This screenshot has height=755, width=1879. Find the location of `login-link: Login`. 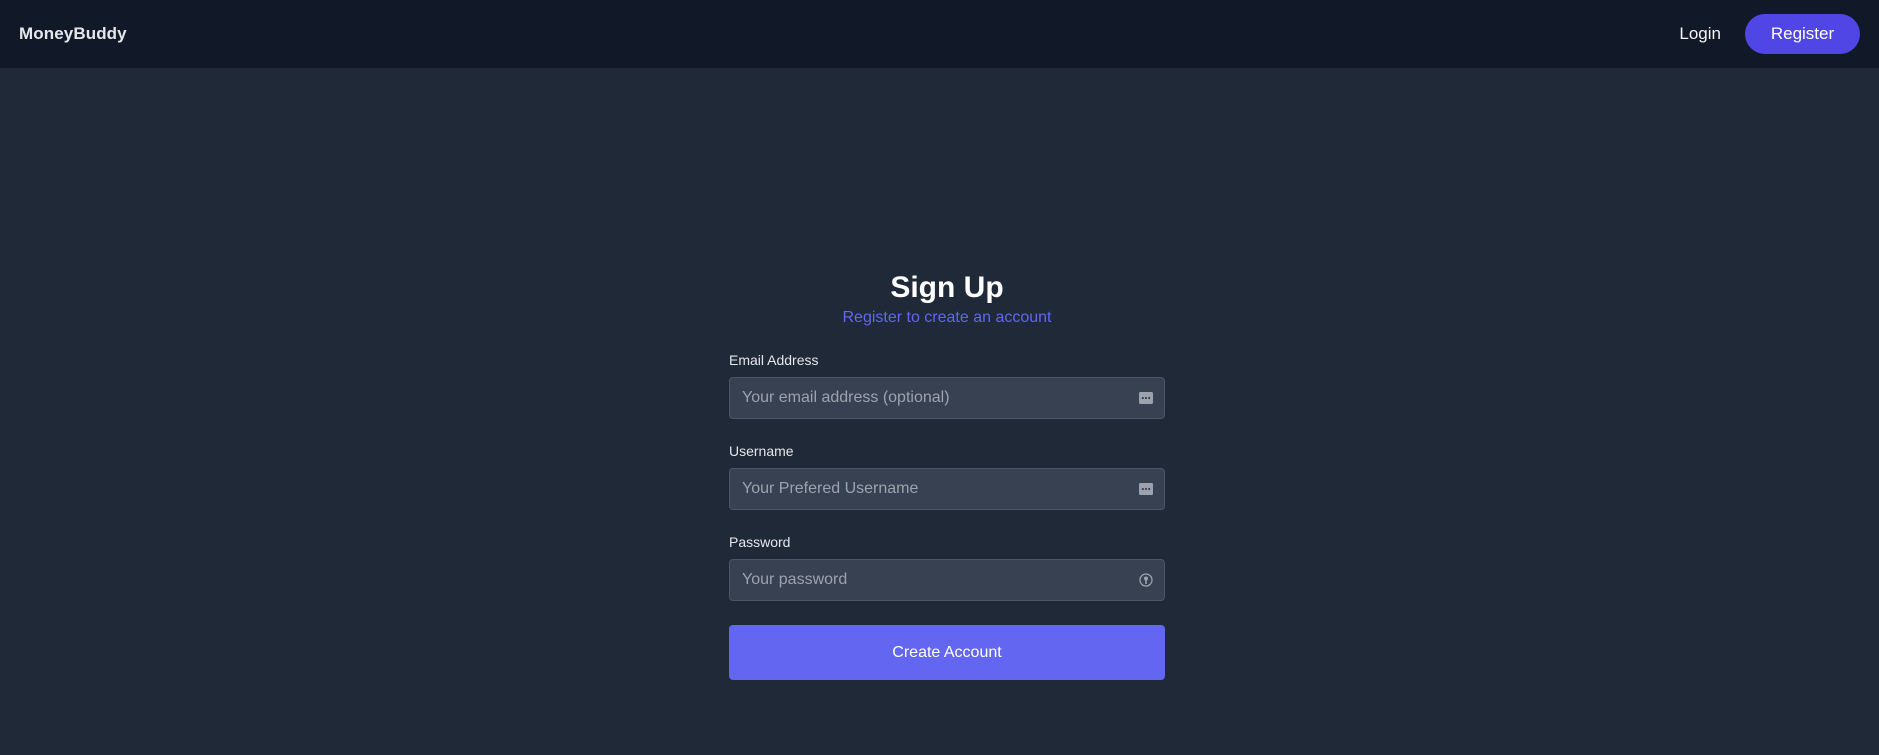

login-link: Login is located at coordinates (1700, 34).